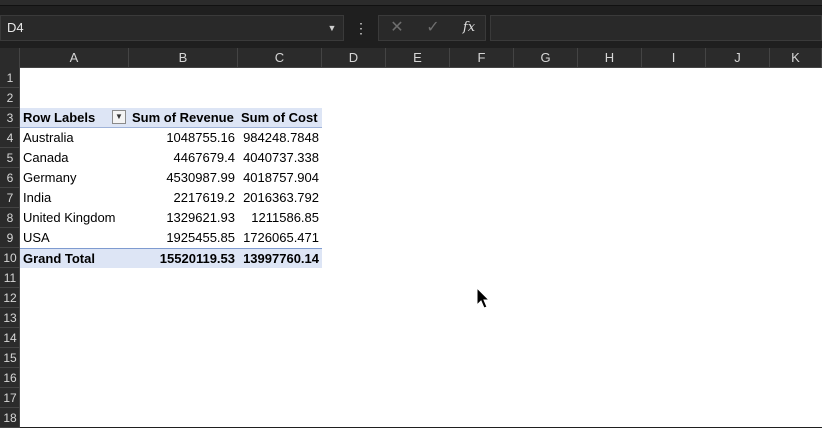  Describe the element at coordinates (74, 138) in the screenshot. I see `pivot-row-label: Australia` at that location.